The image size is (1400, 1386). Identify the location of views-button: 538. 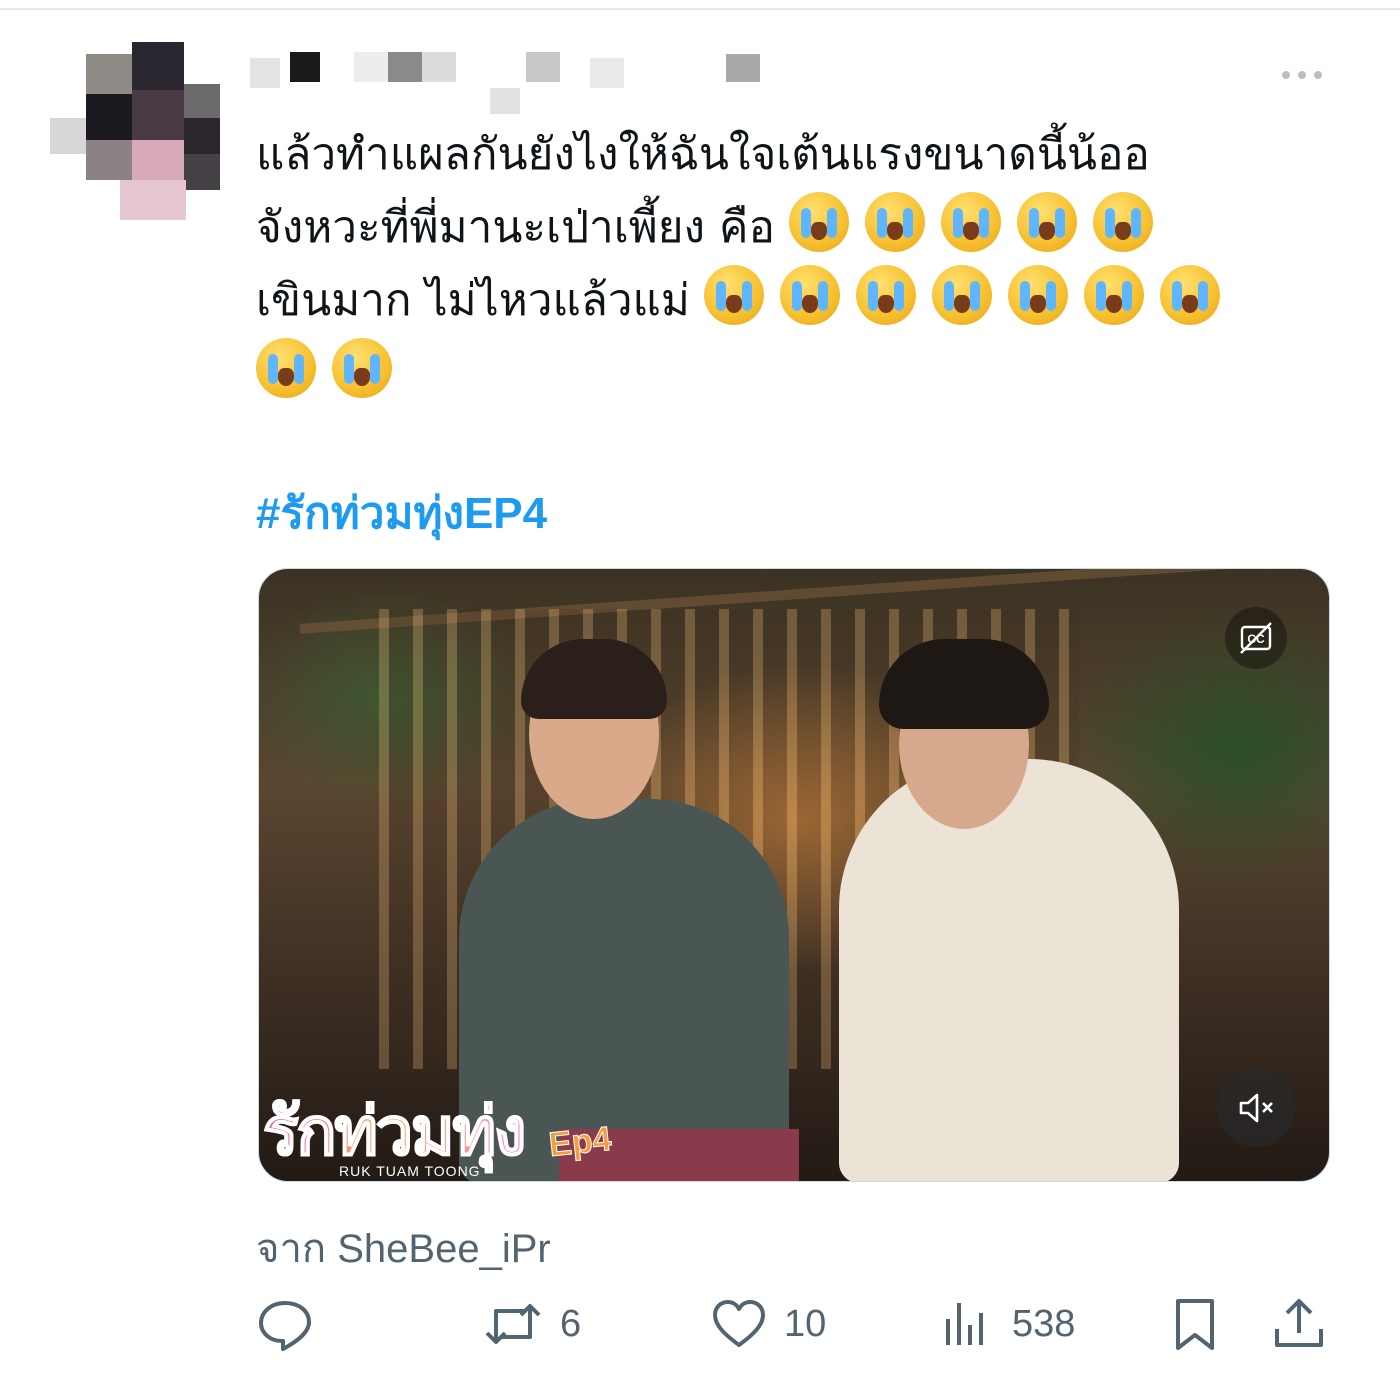
(1006, 1324).